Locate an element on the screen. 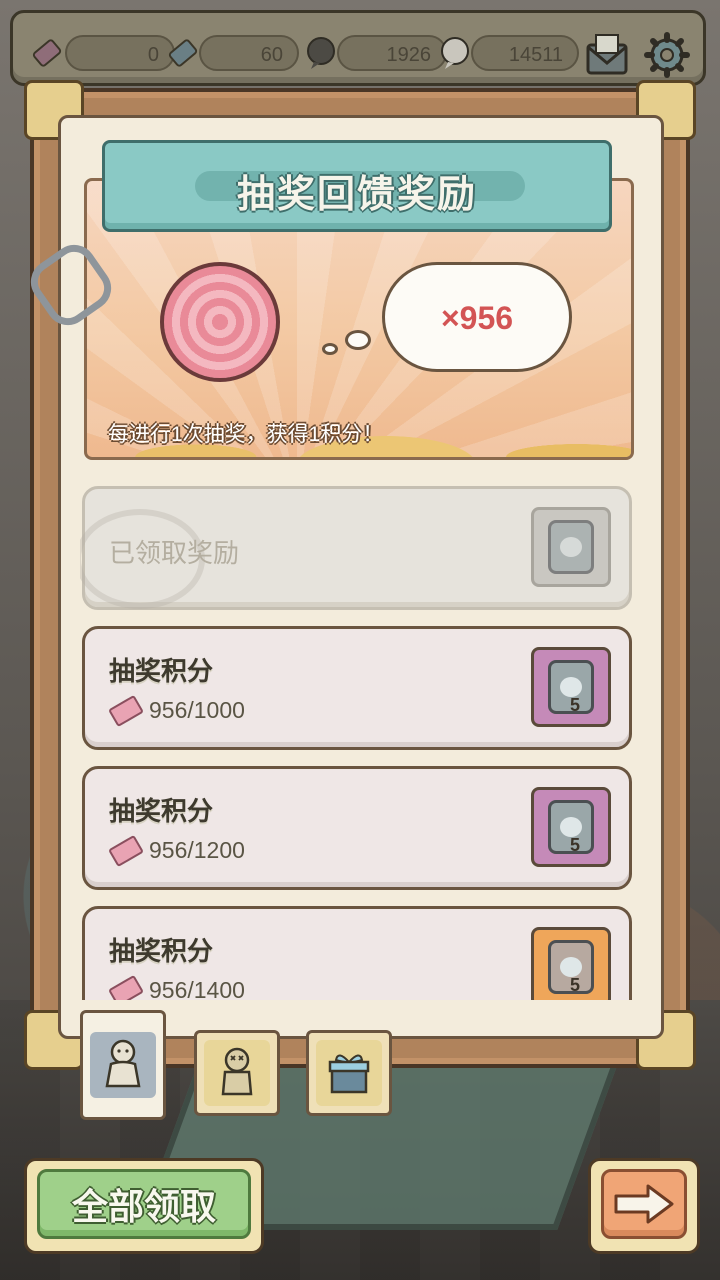 This screenshot has width=720, height=1280. lottery-wheel-icon is located at coordinates (220, 322).